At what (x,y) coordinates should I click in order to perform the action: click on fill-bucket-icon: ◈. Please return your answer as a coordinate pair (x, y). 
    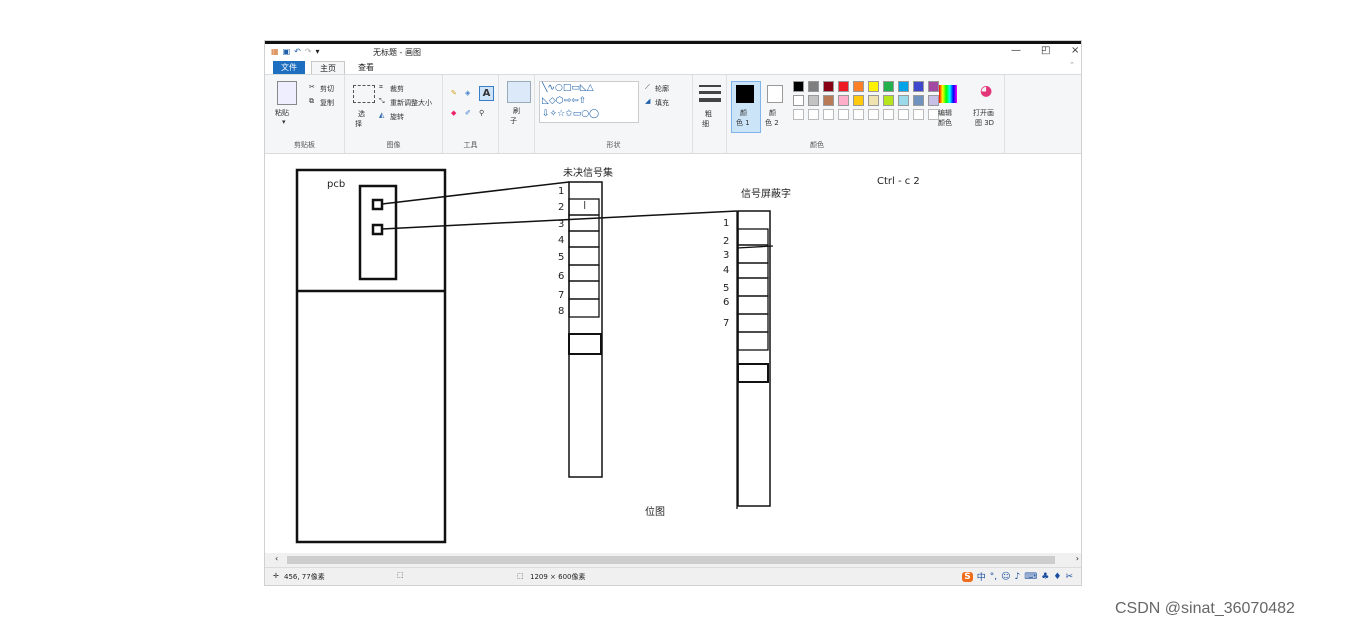
    Looking at the image, I should click on (467, 93).